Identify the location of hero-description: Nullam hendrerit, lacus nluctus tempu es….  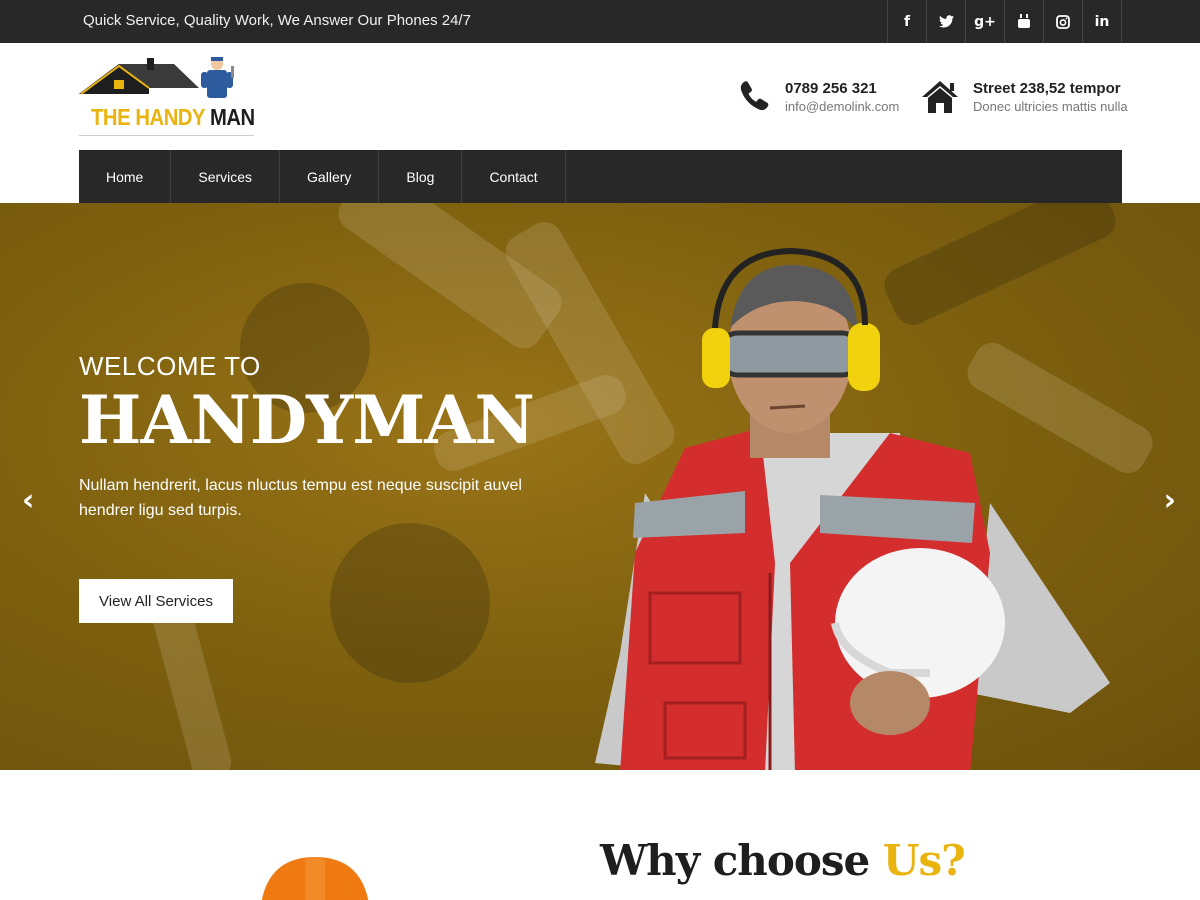
(300, 498).